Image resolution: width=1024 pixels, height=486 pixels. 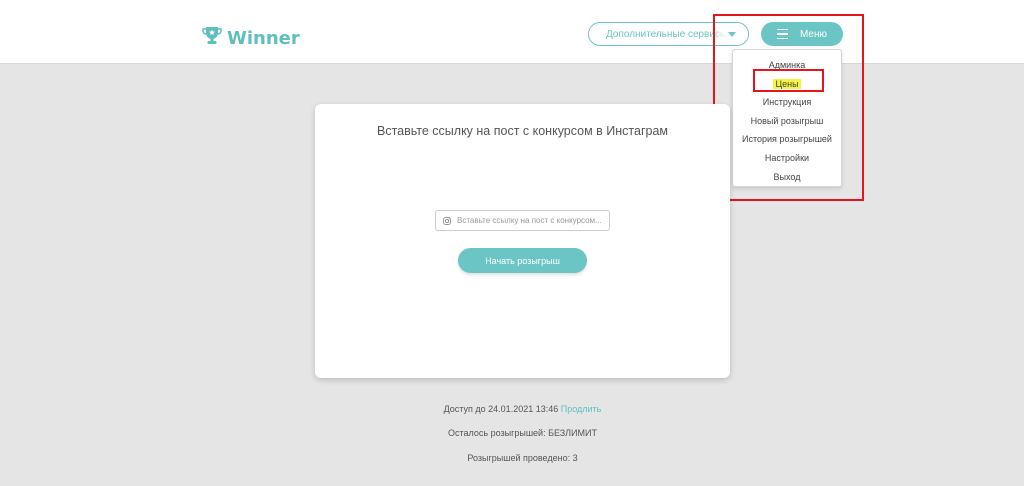 What do you see at coordinates (263, 38) in the screenshot?
I see `logo-text: Winner` at bounding box center [263, 38].